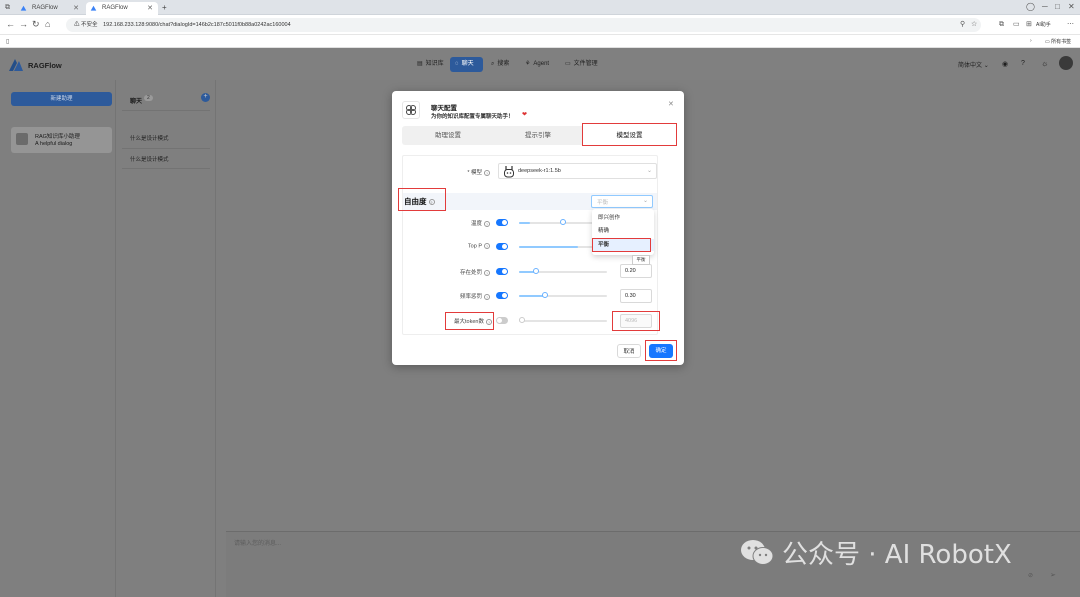  I want to click on nav-file-management: ▭ 文件管理, so click(581, 64).